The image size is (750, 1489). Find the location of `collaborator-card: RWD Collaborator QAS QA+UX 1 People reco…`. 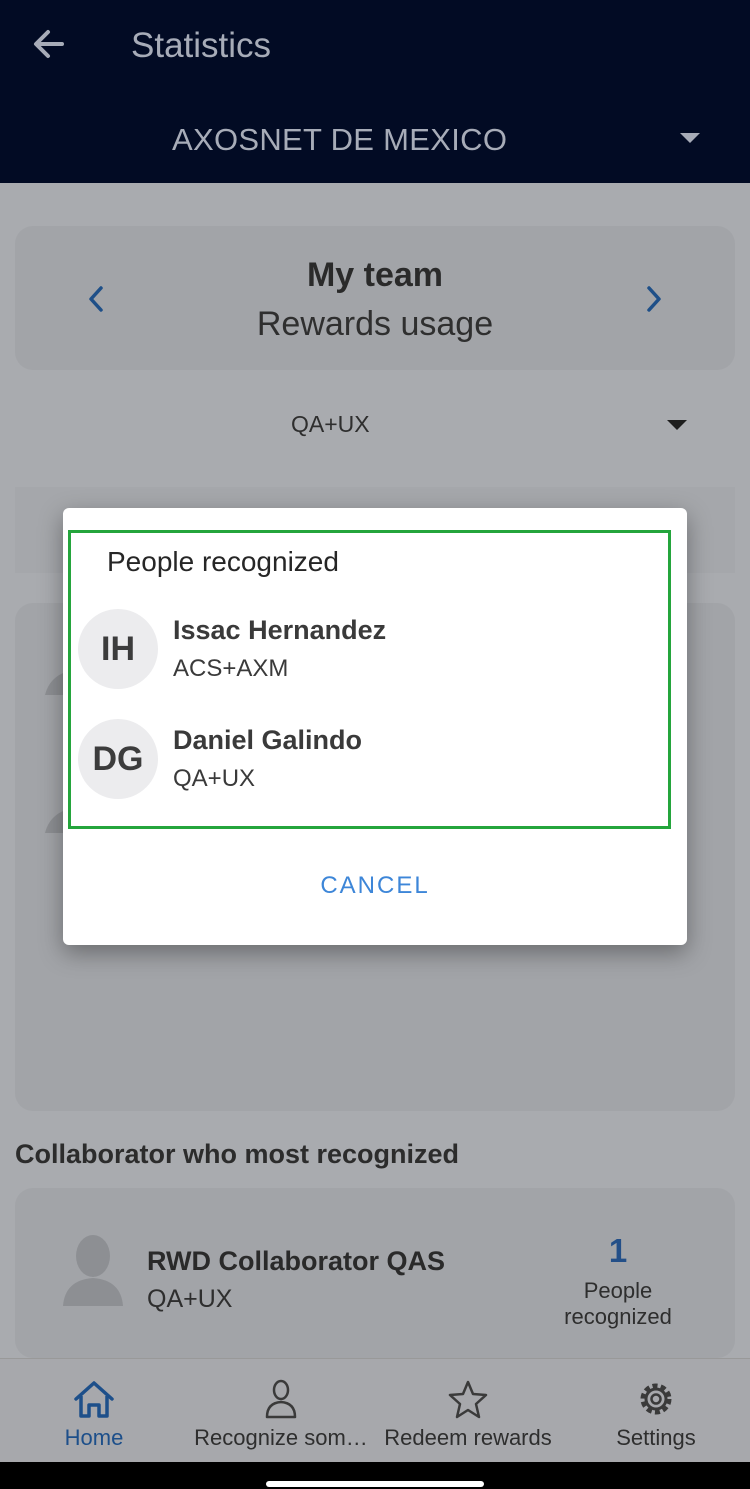

collaborator-card: RWD Collaborator QAS QA+UX 1 People reco… is located at coordinates (375, 1273).